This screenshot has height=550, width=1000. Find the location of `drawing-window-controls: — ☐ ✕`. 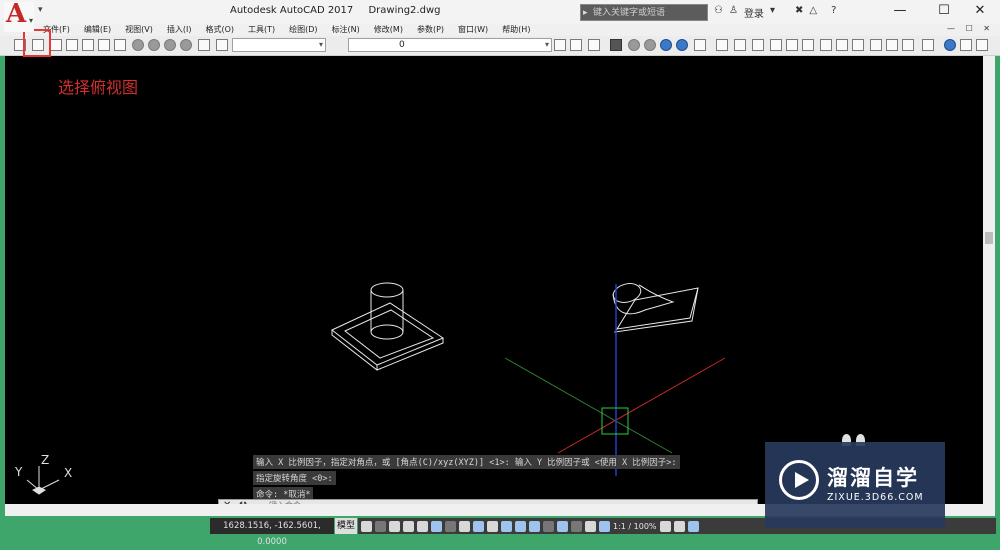

drawing-window-controls: — ☐ ✕ is located at coordinates (970, 28).